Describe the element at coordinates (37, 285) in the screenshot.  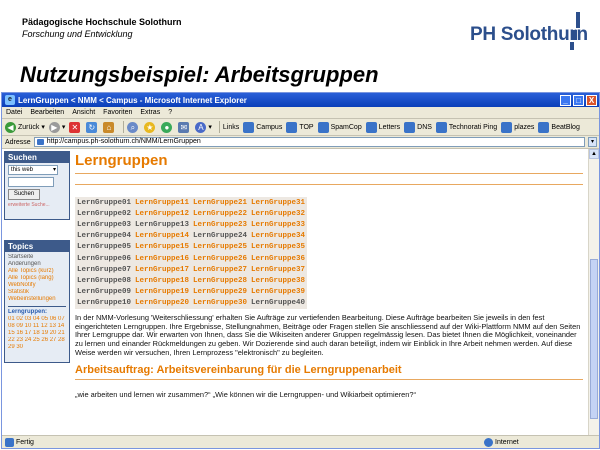
I see `topic-webnotify: WebNotify` at that location.